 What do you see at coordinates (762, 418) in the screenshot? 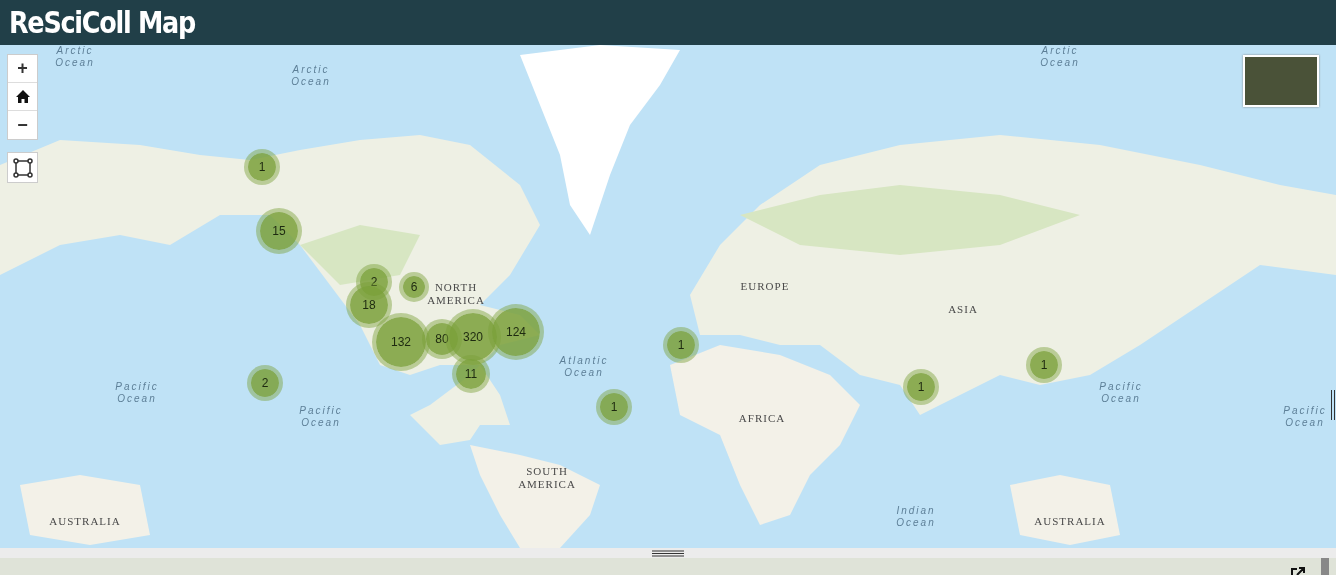
I see `continent-label: AFRICA` at bounding box center [762, 418].